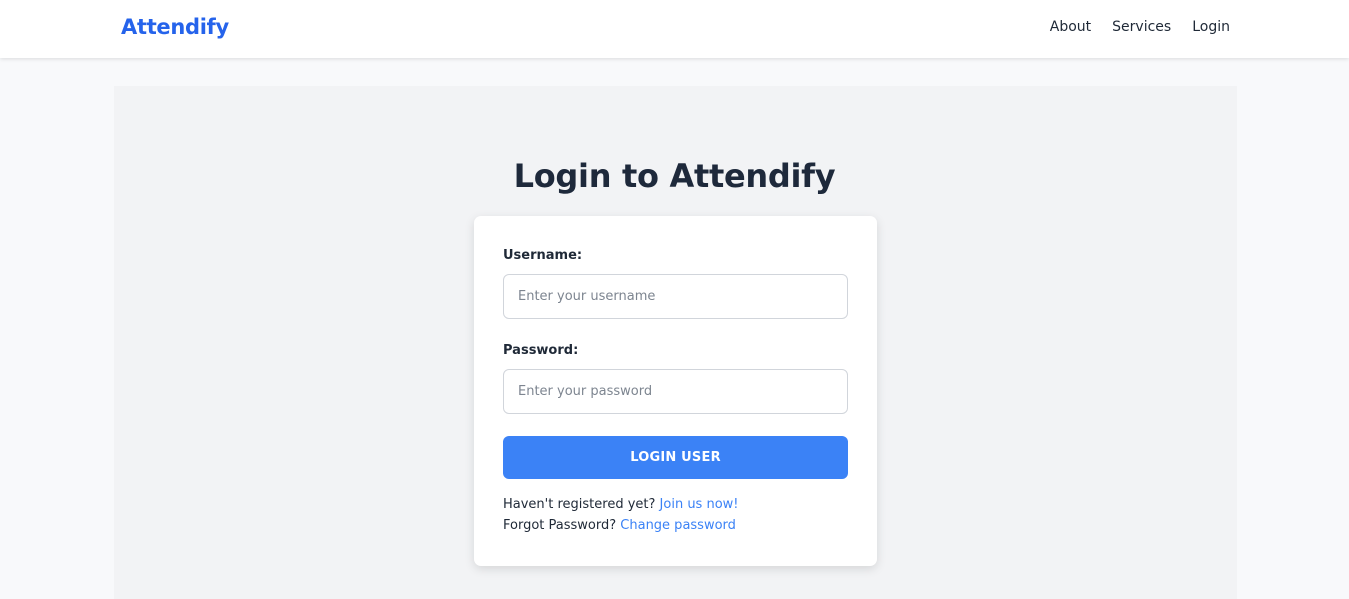  I want to click on nav-link-services: Services, so click(1141, 27).